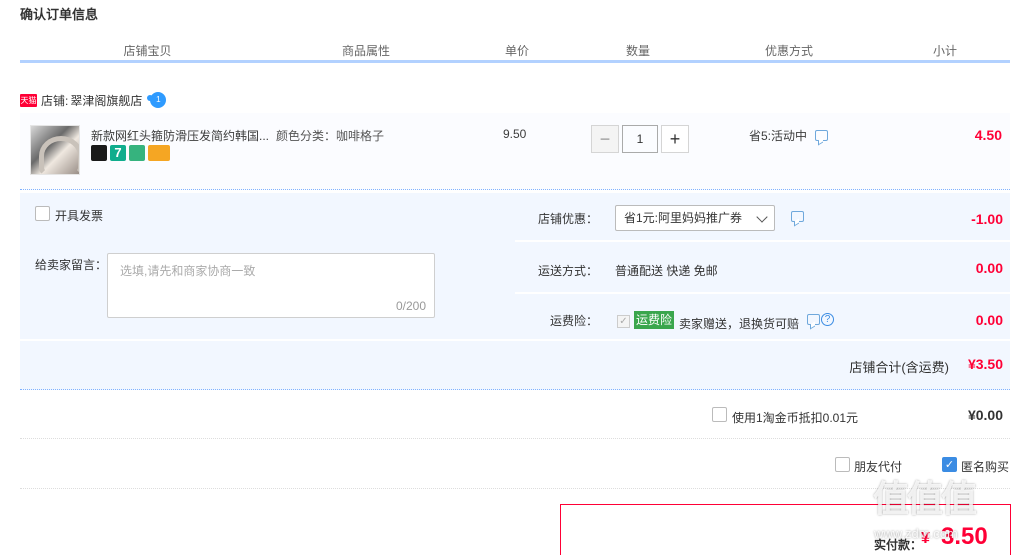  Describe the element at coordinates (778, 136) in the screenshot. I see `item-promotion-text: 省5:活动中` at that location.